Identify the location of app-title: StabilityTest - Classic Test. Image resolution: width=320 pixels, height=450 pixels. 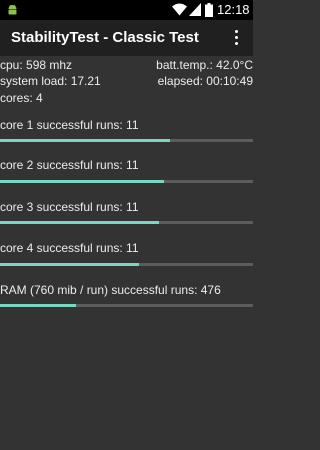
(105, 37).